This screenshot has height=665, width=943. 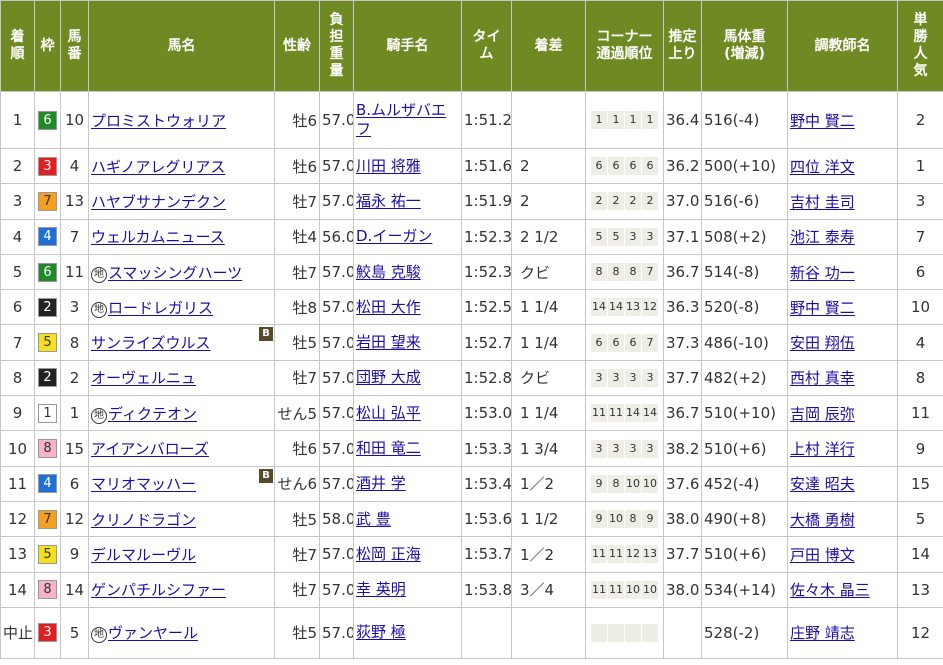 What do you see at coordinates (18, 633) in the screenshot?
I see `rank-value: 中止` at bounding box center [18, 633].